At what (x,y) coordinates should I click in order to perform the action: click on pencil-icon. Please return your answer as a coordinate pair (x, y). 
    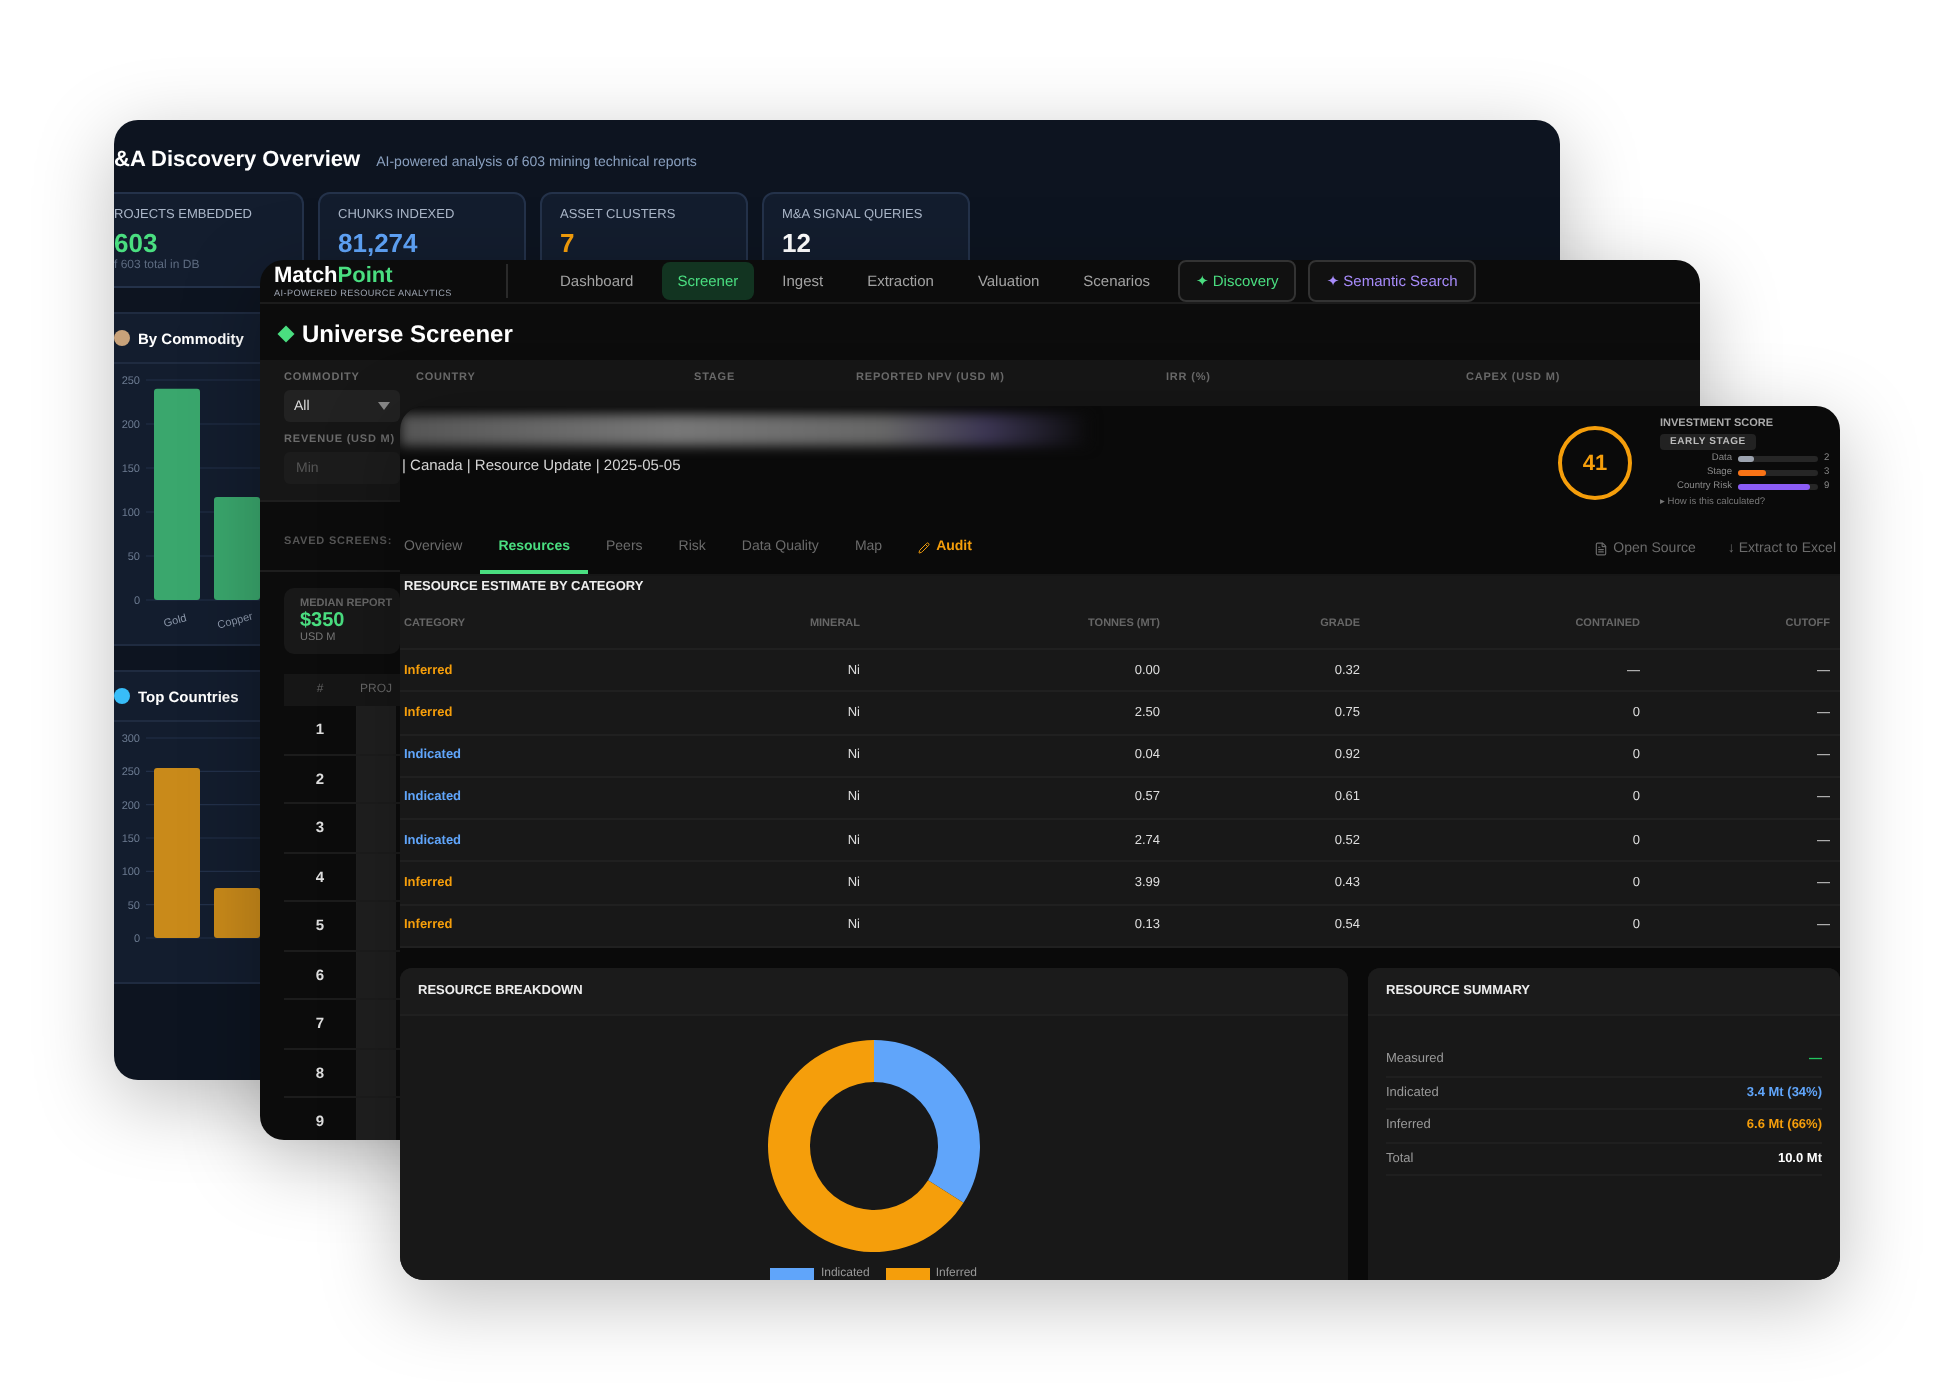
    Looking at the image, I should click on (924, 547).